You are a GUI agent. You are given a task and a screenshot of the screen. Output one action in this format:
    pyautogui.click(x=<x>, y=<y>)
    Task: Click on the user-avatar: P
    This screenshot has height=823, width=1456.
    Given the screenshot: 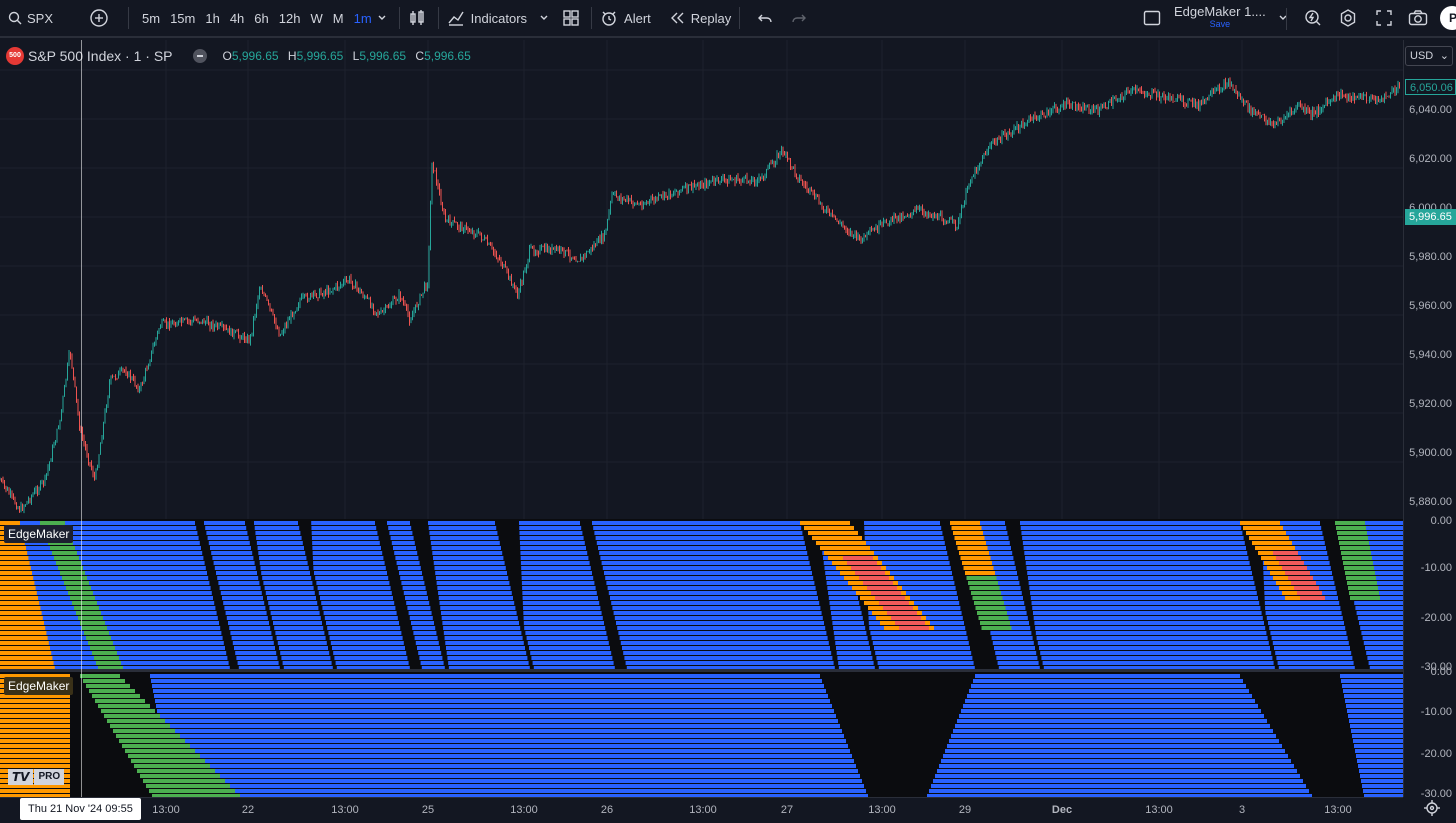 What is the action you would take?
    pyautogui.click(x=1448, y=18)
    